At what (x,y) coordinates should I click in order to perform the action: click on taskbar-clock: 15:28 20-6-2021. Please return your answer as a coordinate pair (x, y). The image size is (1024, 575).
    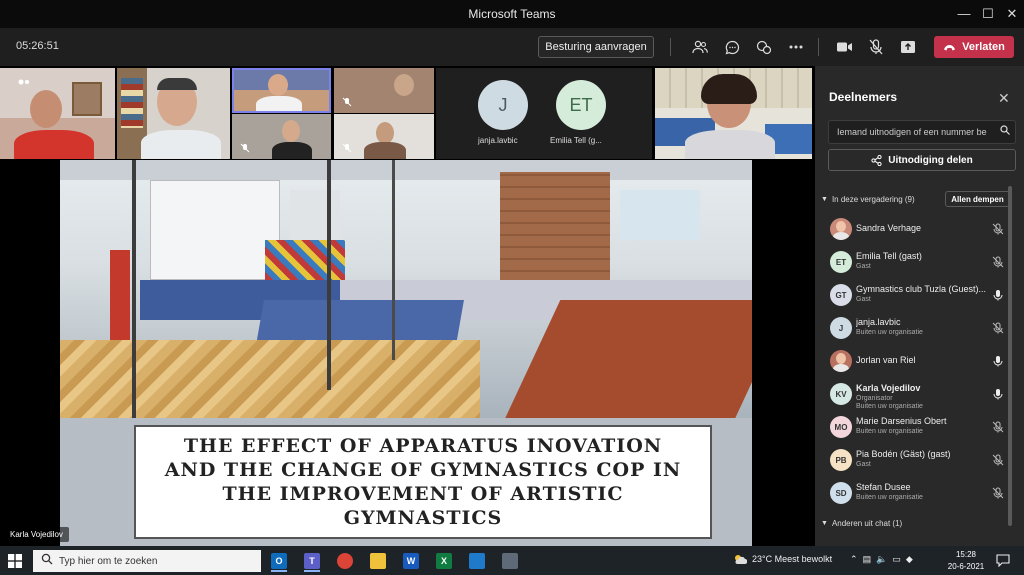
    Looking at the image, I should click on (966, 561).